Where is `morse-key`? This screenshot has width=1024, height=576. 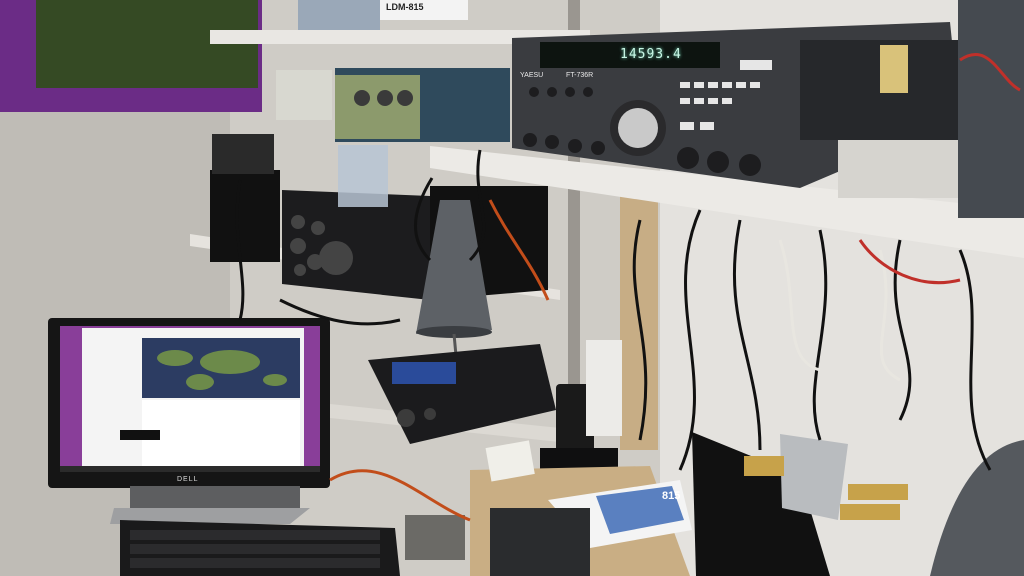
morse-key is located at coordinates (435, 537).